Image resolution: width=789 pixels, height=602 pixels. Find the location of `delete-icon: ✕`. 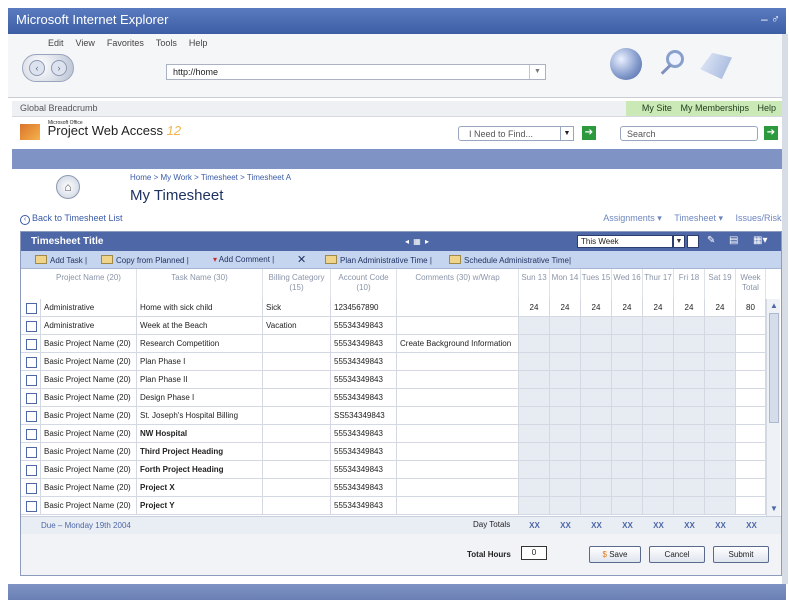

delete-icon: ✕ is located at coordinates (301, 259).